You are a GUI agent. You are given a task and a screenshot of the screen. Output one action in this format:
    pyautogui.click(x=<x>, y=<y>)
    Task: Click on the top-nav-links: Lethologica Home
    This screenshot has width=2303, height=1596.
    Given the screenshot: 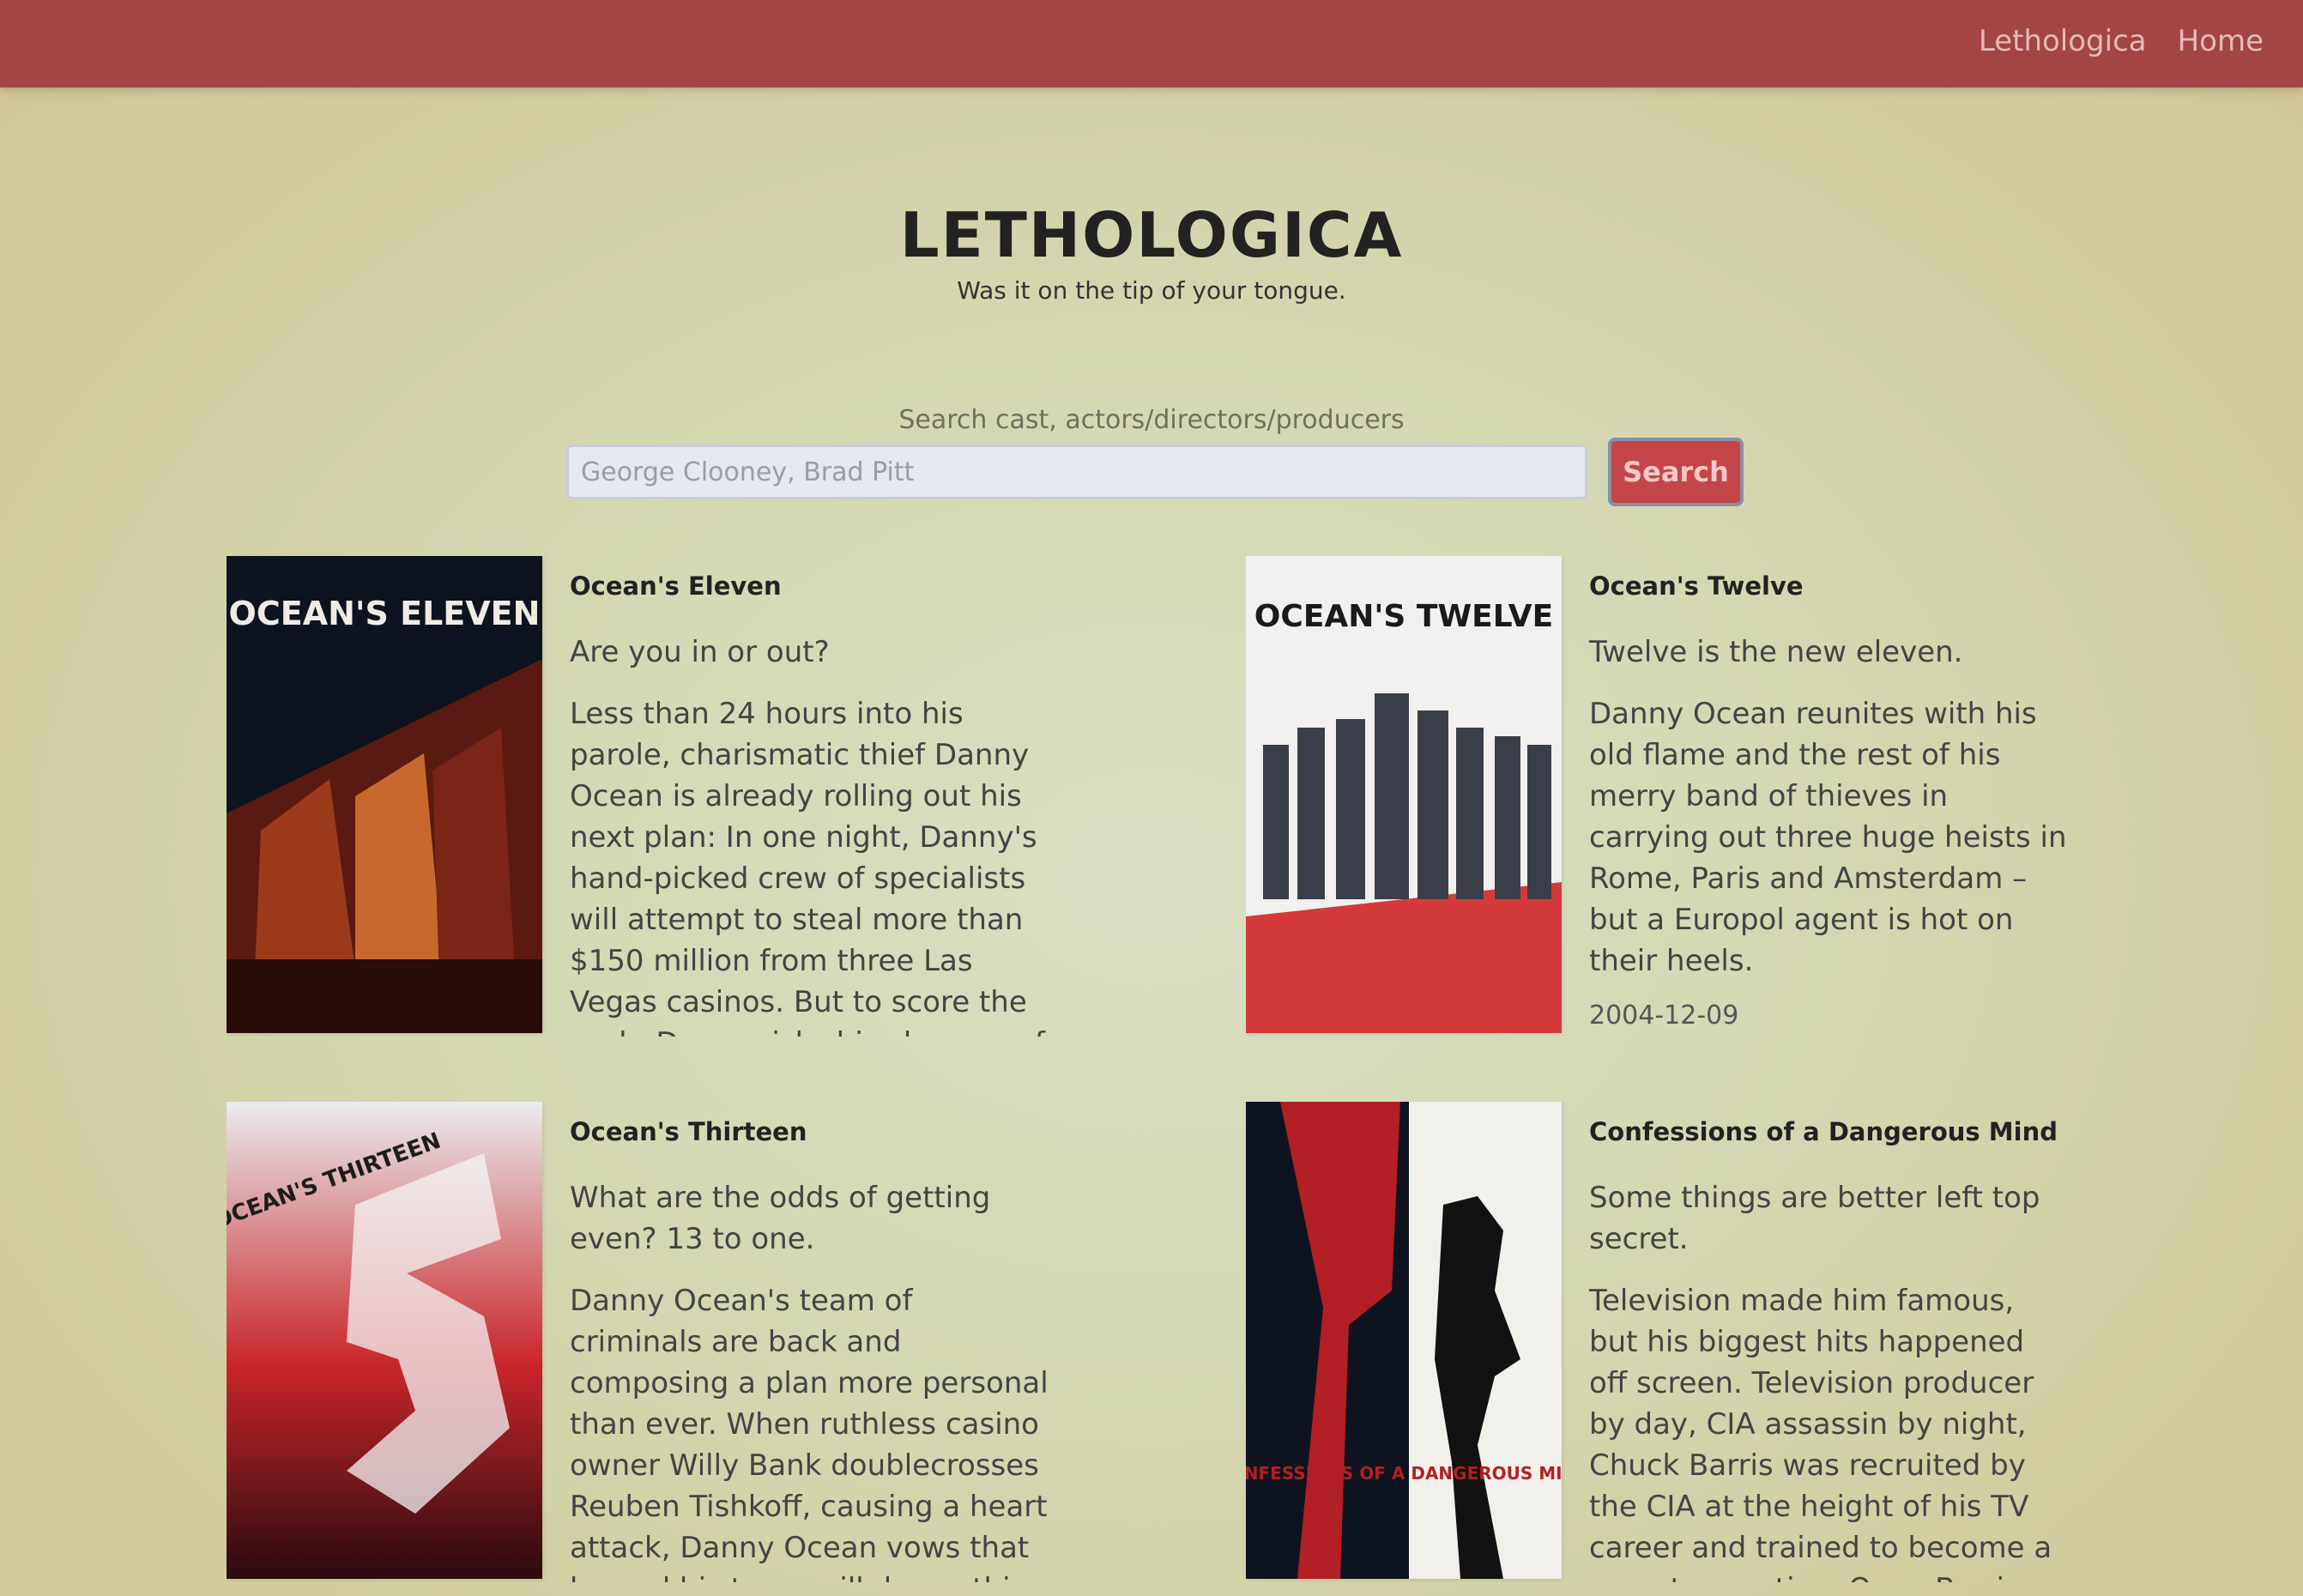 What is the action you would take?
    pyautogui.click(x=2121, y=41)
    